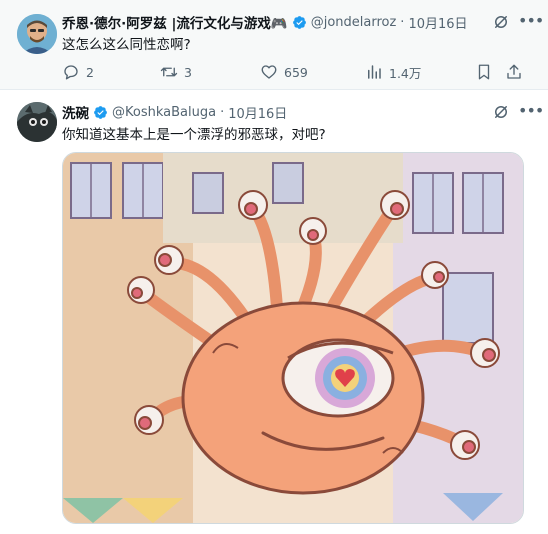 The height and width of the screenshot is (534, 548). I want to click on bookmark-button, so click(490, 72).